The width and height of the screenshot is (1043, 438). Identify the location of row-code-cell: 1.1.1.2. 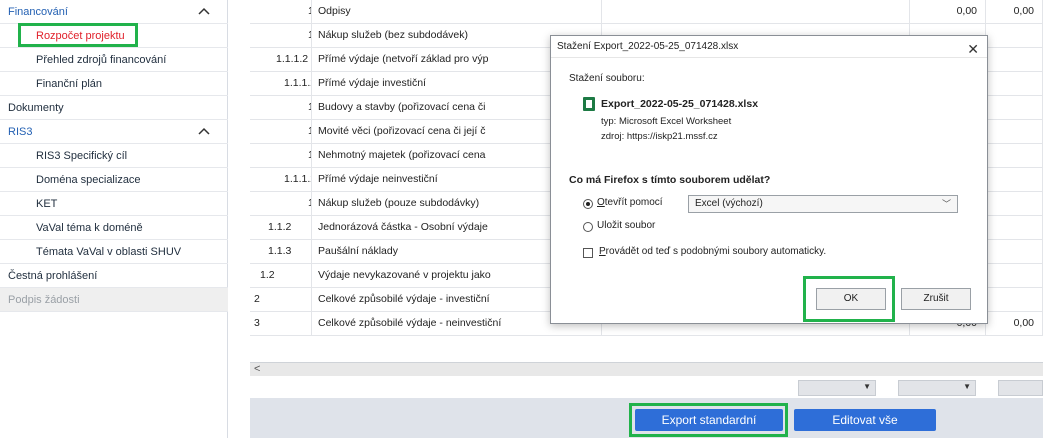
(281, 60).